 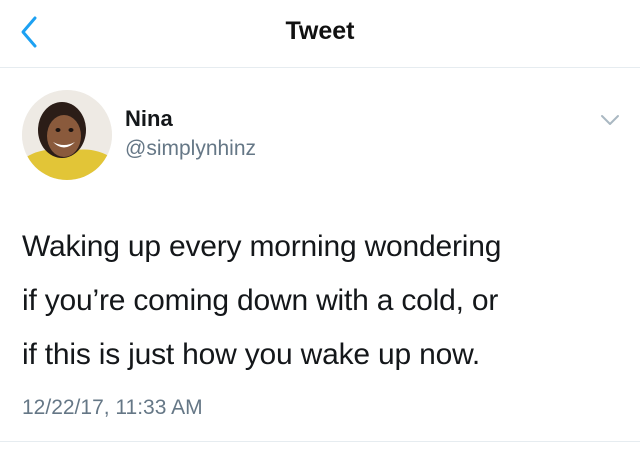 I want to click on profile-photo, so click(x=67, y=135).